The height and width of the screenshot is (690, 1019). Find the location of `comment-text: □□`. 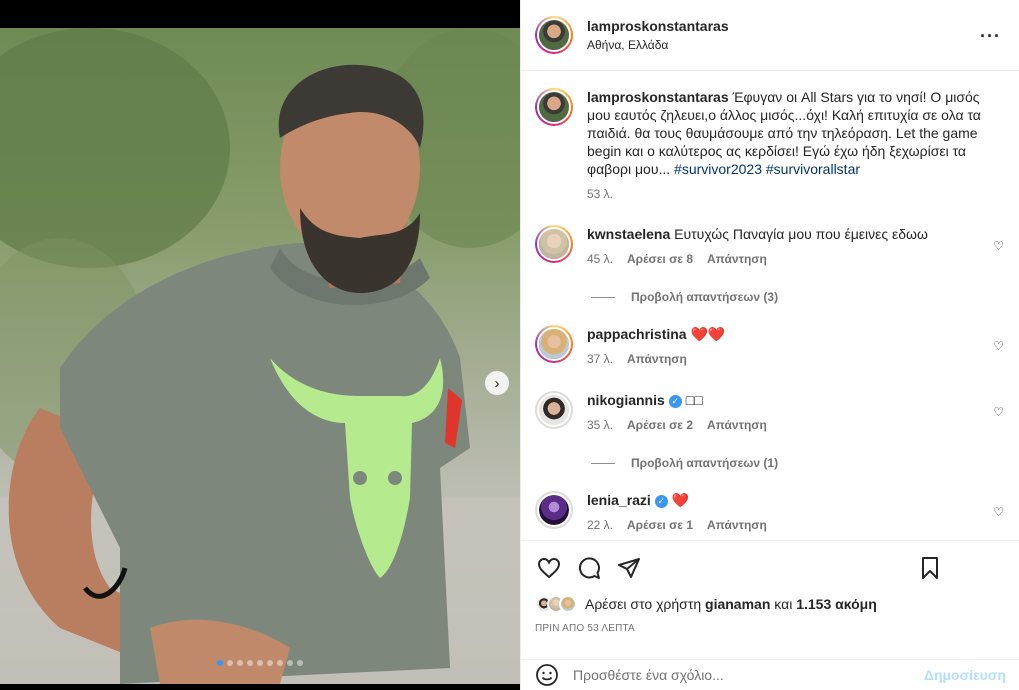

comment-text: □□ is located at coordinates (694, 400).